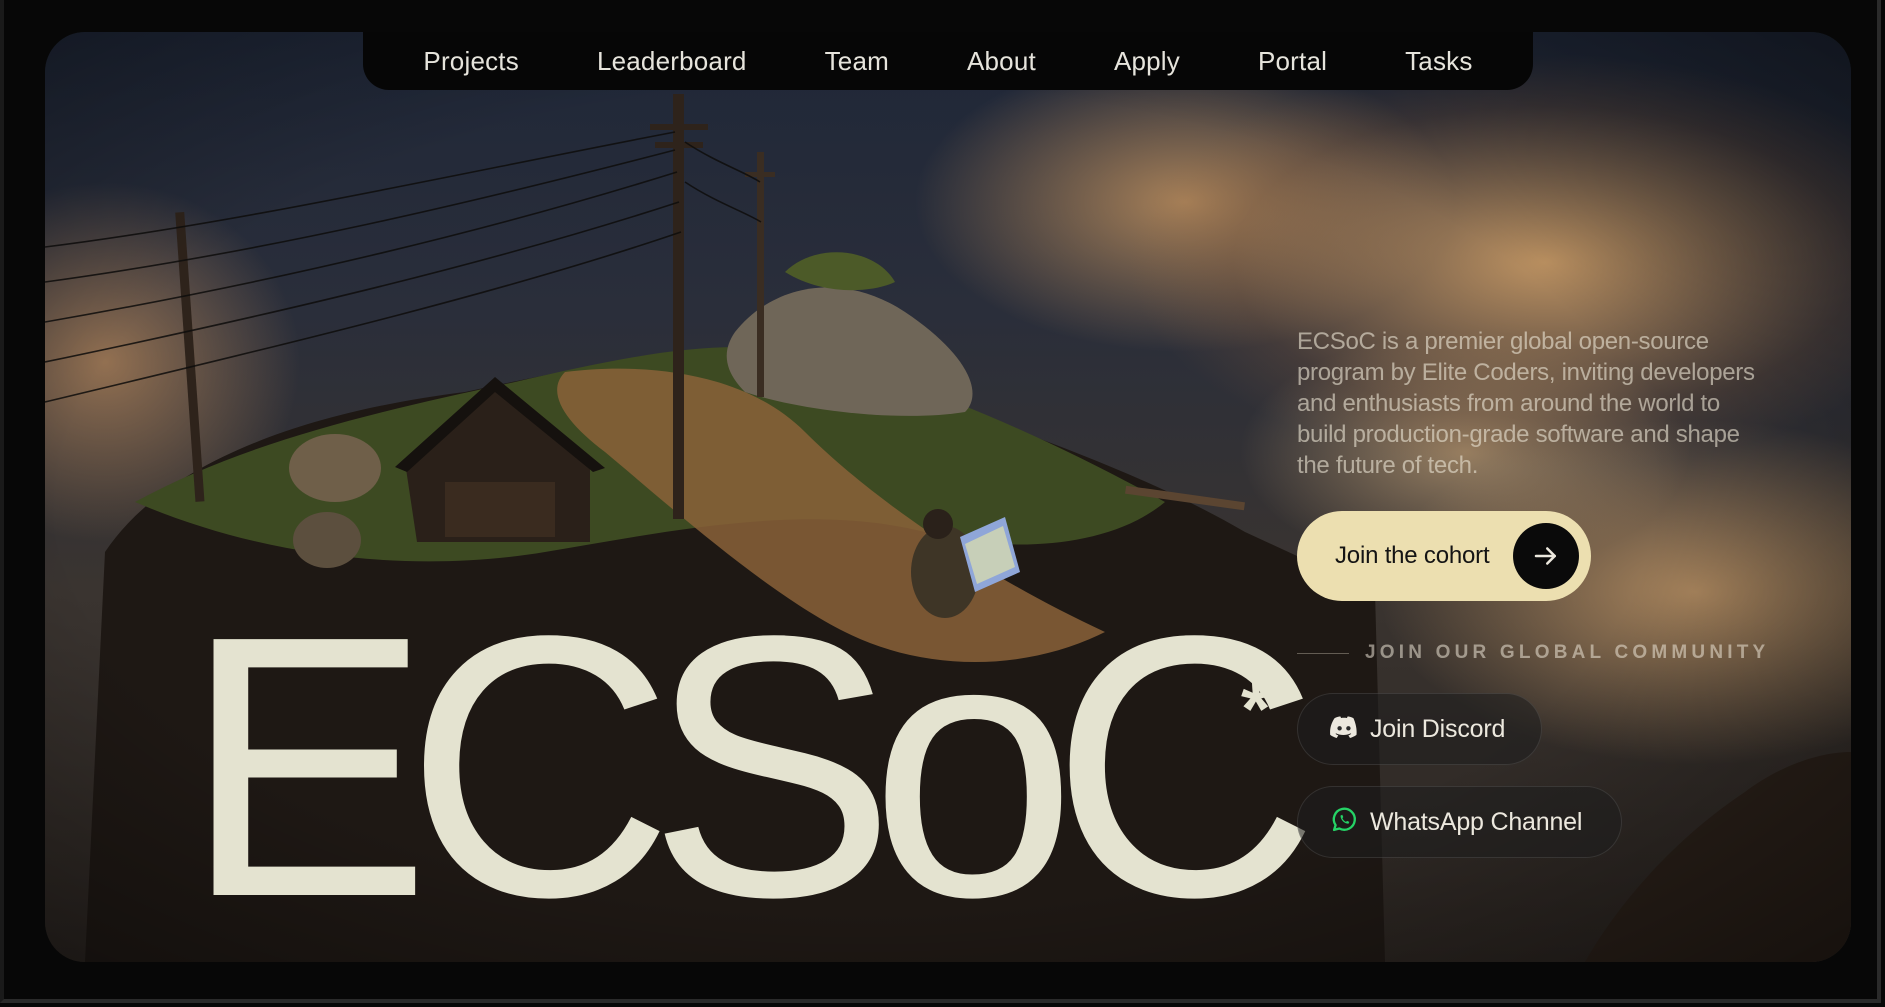 The image size is (1885, 1007). Describe the element at coordinates (672, 61) in the screenshot. I see `nav-item-leaderboard: Leaderboard` at that location.